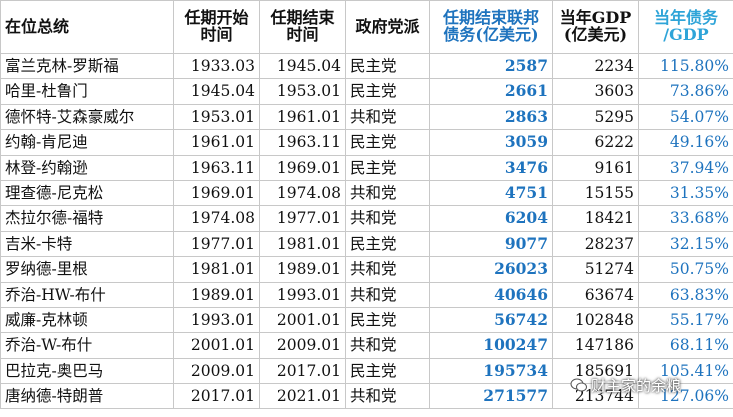 The height and width of the screenshot is (417, 733). I want to click on cell-debt: 2587, so click(491, 66).